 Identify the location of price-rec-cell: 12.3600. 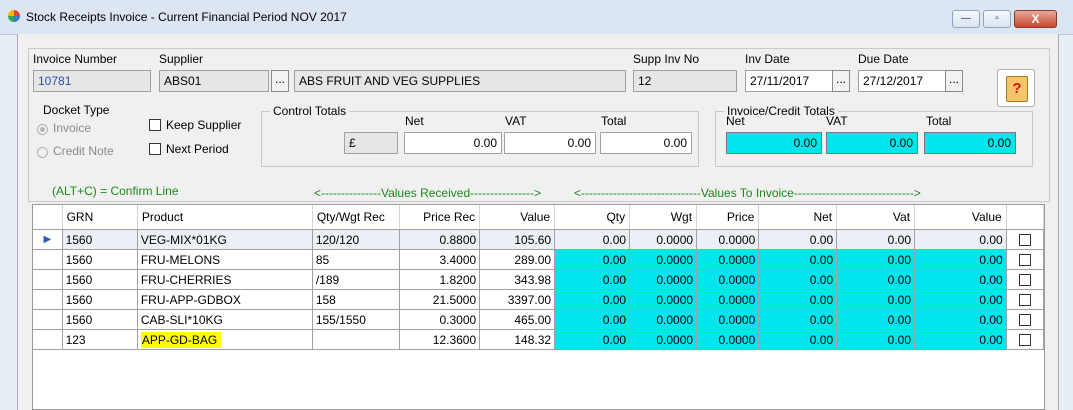
(440, 339).